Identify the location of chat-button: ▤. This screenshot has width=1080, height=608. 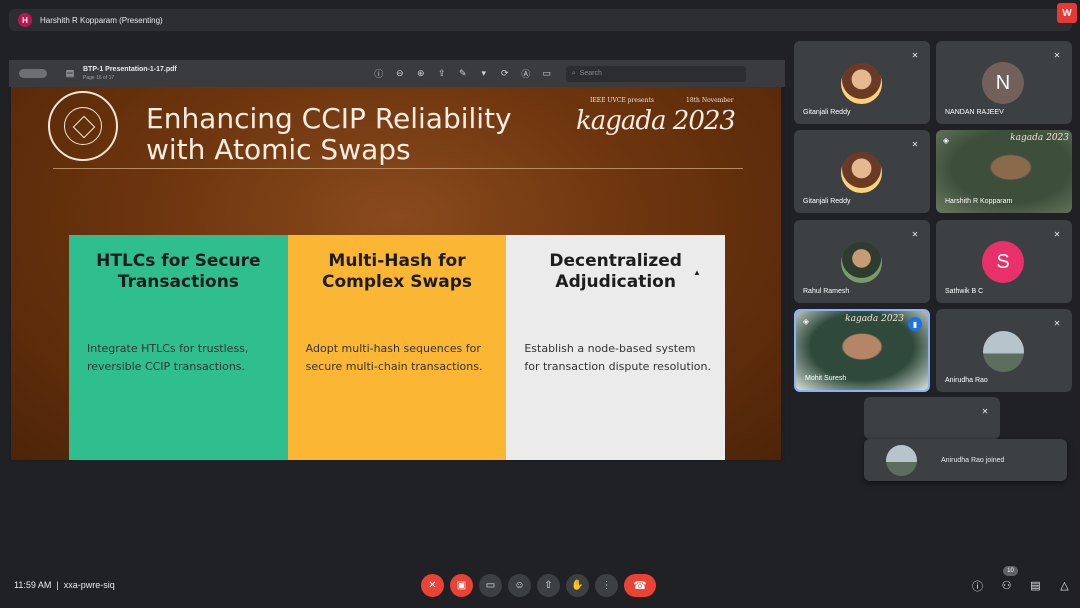
(1035, 585).